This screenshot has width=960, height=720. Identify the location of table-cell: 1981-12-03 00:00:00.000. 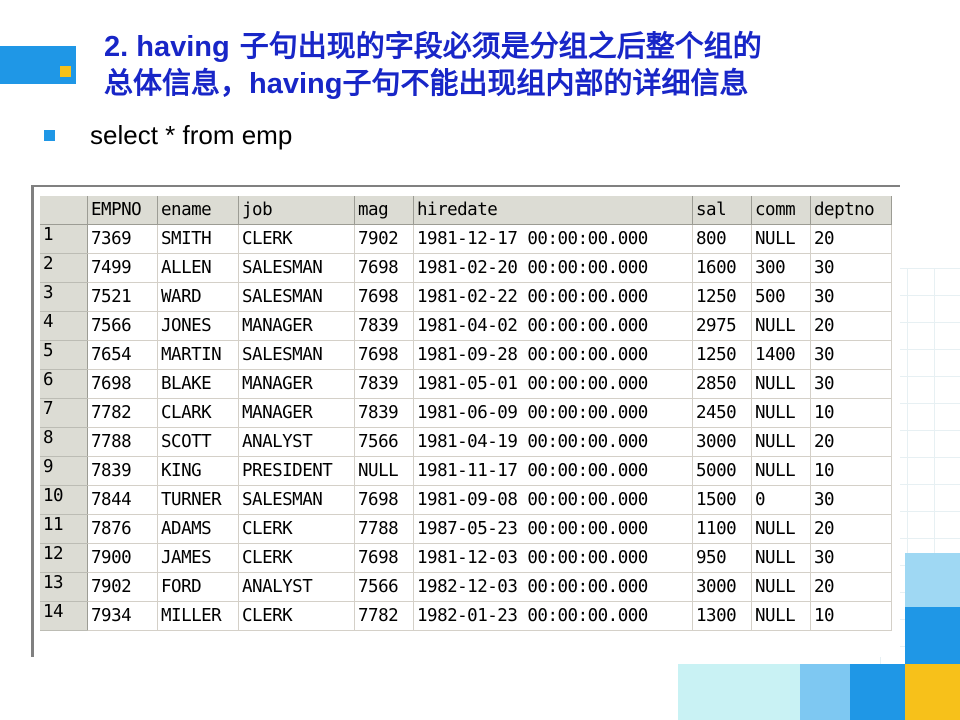
(553, 558).